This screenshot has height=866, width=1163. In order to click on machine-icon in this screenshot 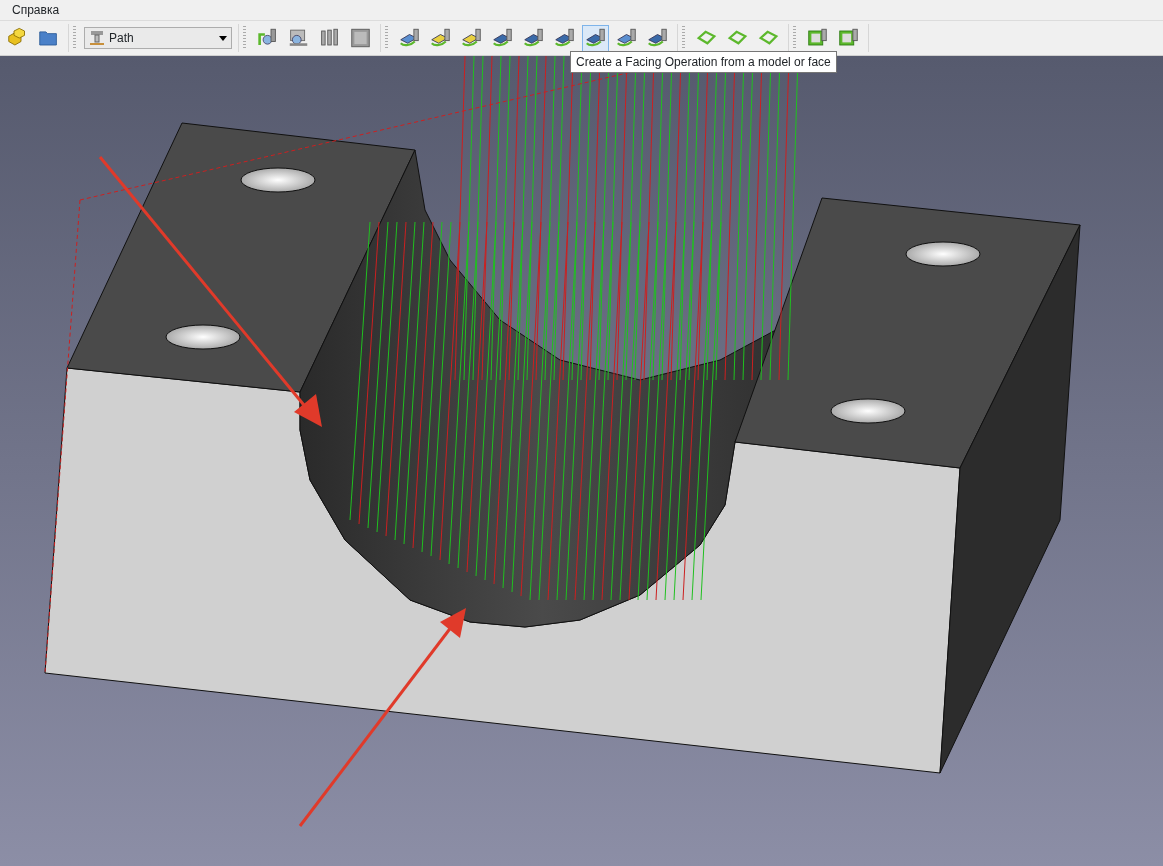, I will do `click(298, 38)`.